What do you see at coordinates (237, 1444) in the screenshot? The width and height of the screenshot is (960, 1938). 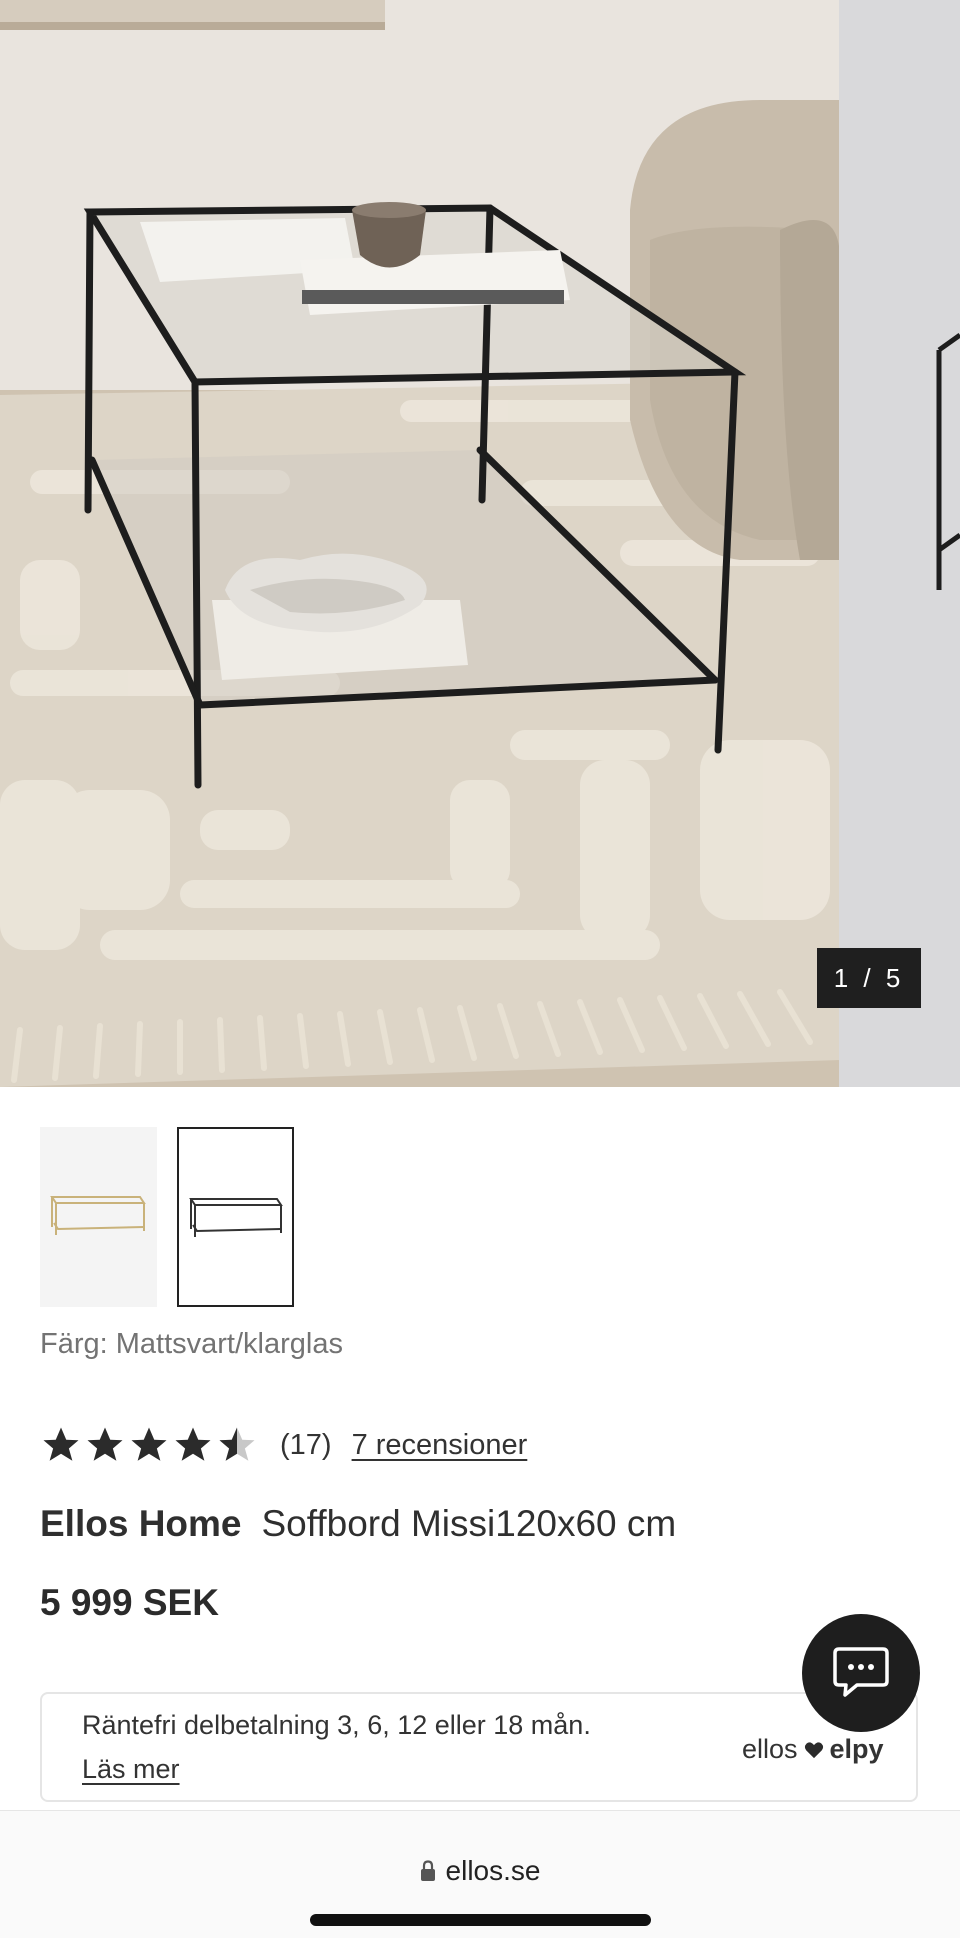 I see `half-star-icon` at bounding box center [237, 1444].